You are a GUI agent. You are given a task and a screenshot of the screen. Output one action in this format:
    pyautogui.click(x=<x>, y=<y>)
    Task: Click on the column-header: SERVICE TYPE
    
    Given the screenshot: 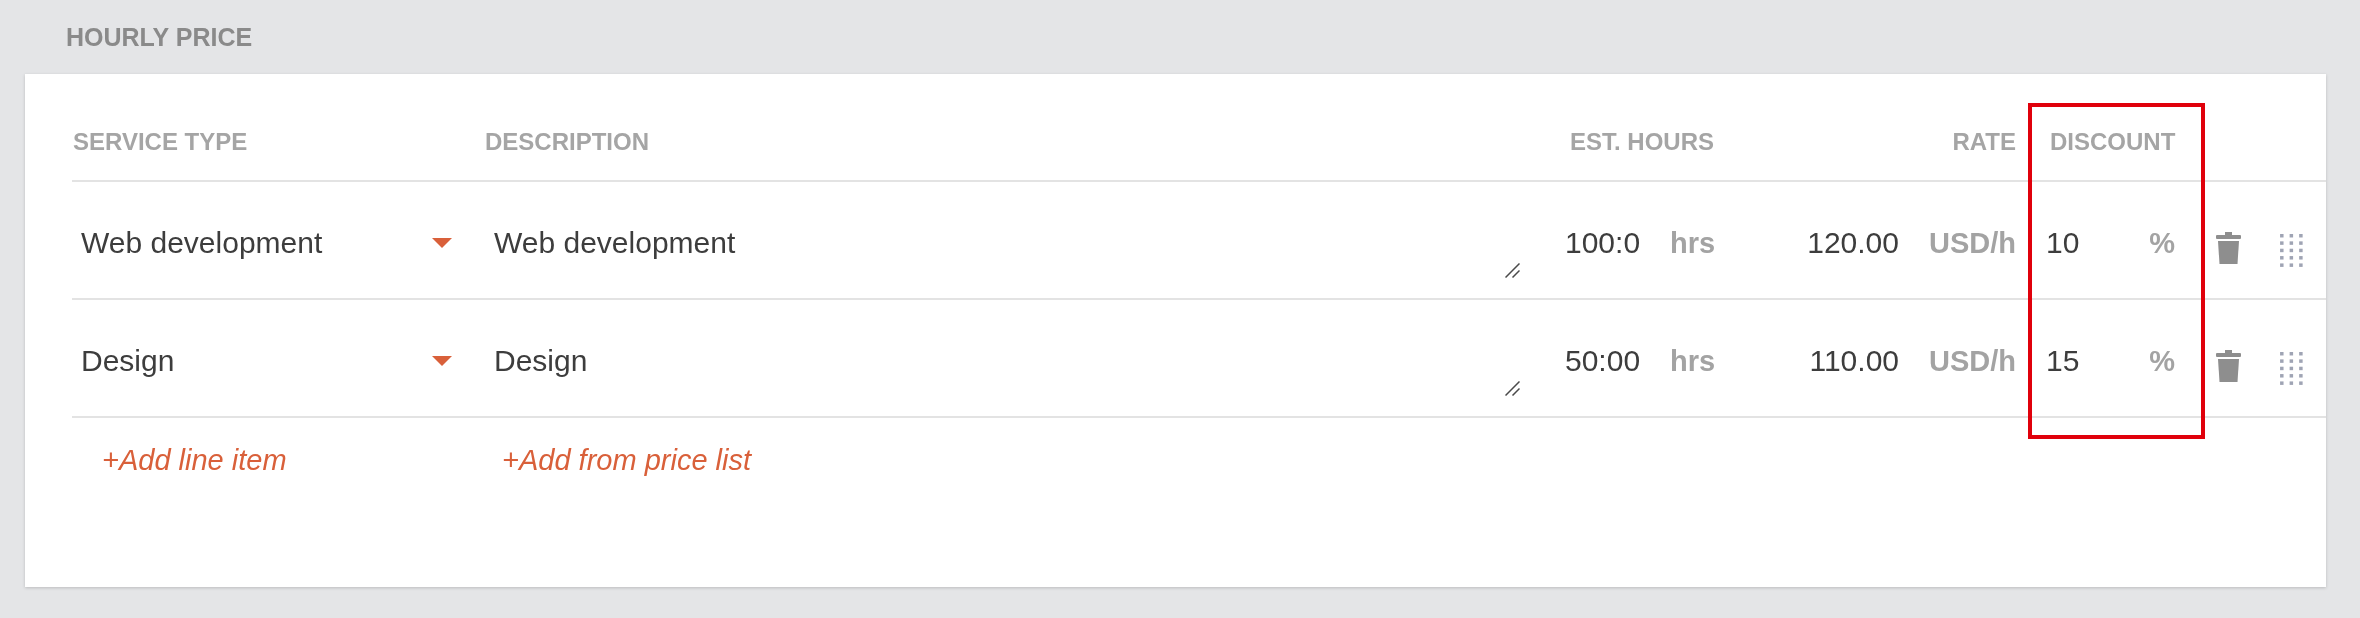 What is the action you would take?
    pyautogui.click(x=160, y=142)
    